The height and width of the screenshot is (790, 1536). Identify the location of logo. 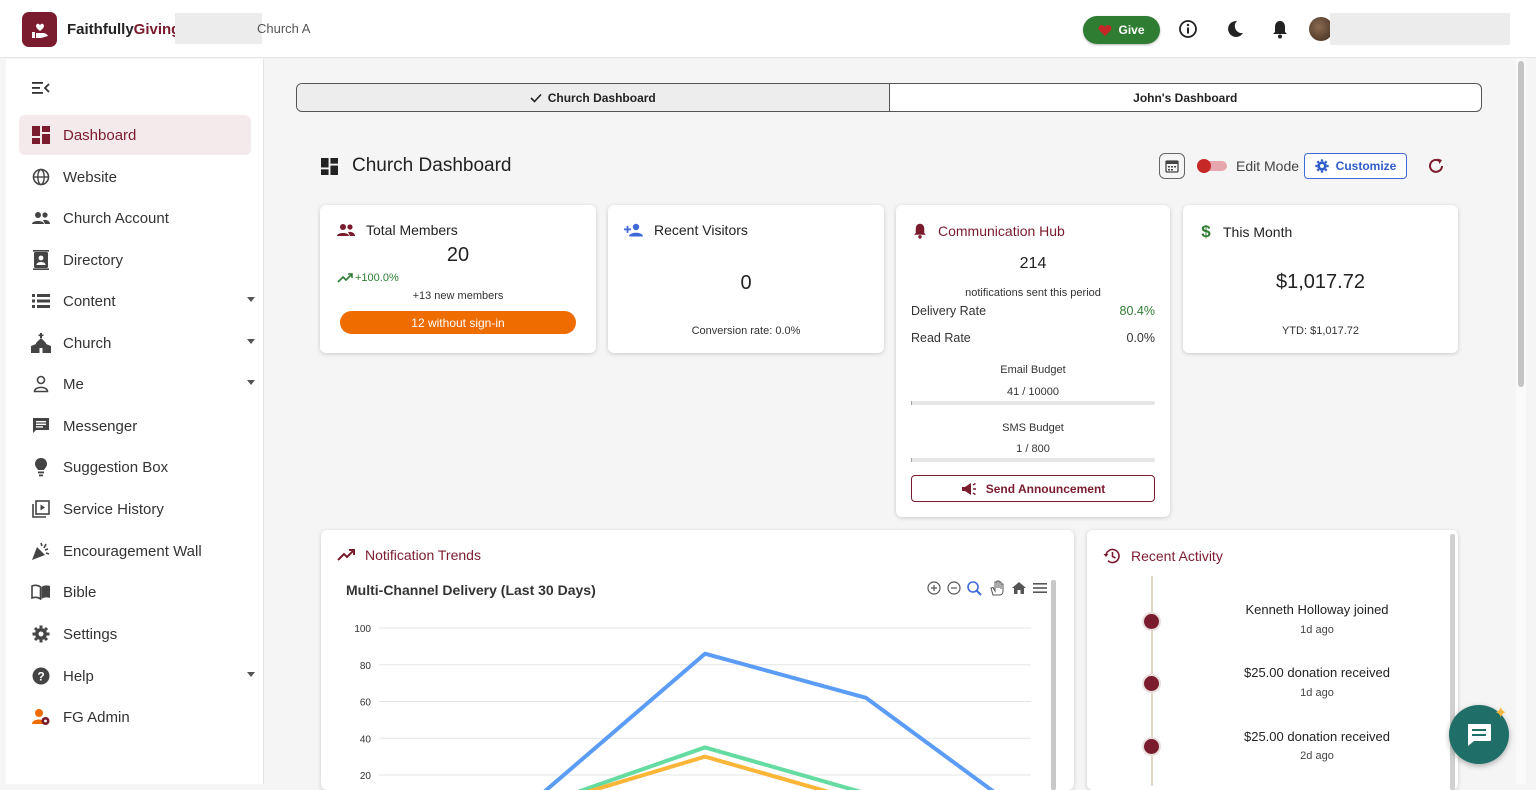
(39, 29).